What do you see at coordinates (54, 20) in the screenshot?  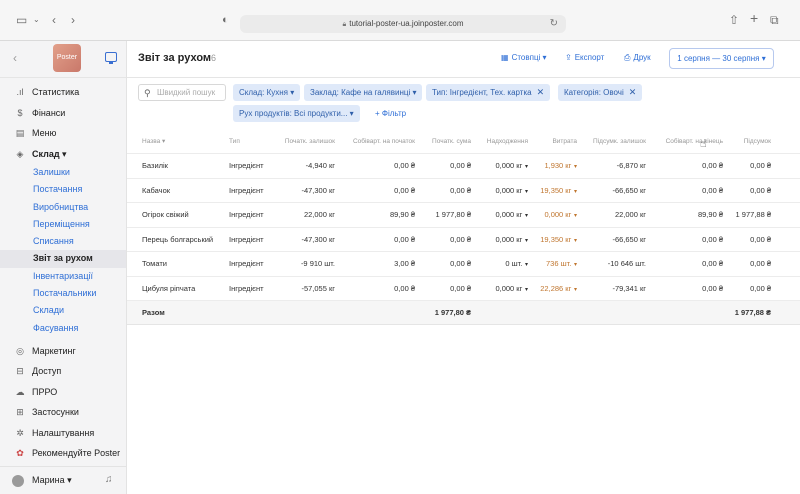 I see `back-icon: ‹` at bounding box center [54, 20].